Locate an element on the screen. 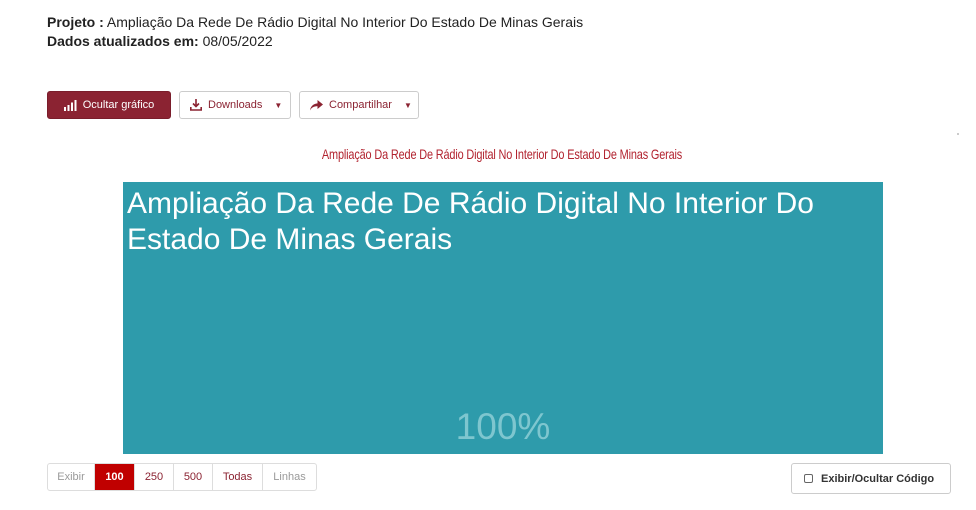 Image resolution: width=976 pixels, height=510 pixels. share-button: Compartilhar ▼ is located at coordinates (359, 105).